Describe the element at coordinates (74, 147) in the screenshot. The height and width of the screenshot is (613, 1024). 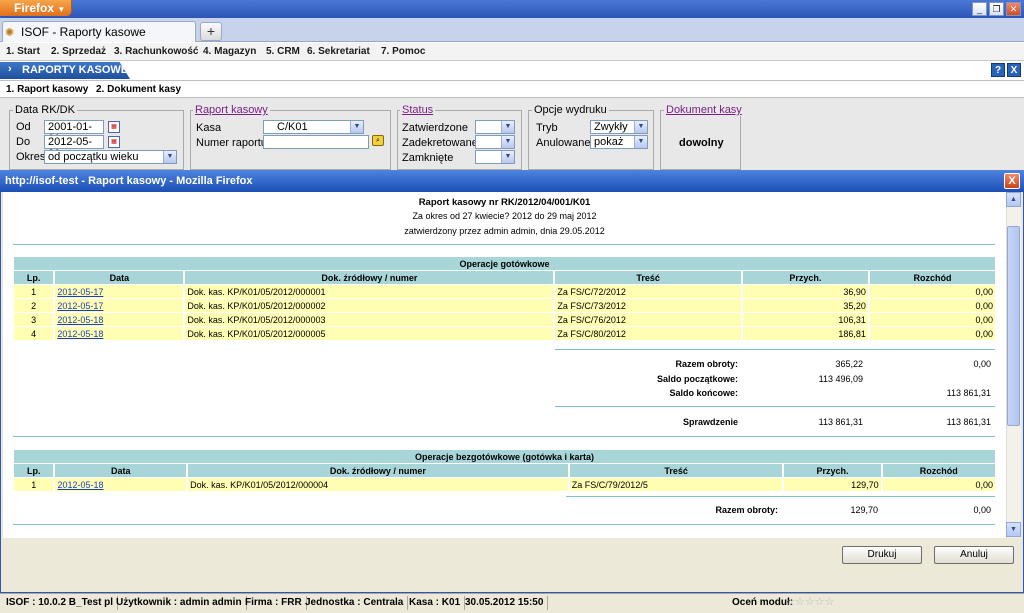
I see `to-date-input: 2012-05-30` at that location.